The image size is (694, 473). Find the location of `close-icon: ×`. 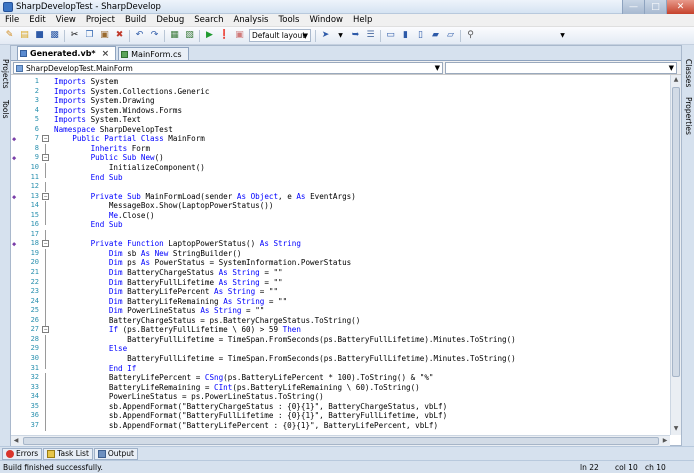

close-icon: × is located at coordinates (106, 54).